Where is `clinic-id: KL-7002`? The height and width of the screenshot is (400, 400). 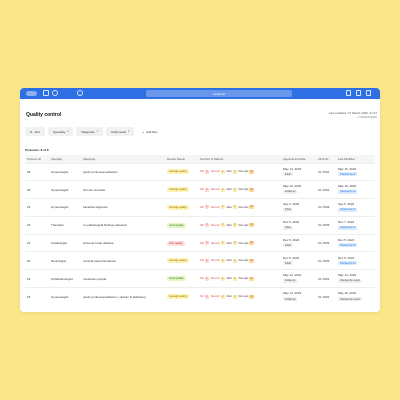 clinic-id: KL-7002 is located at coordinates (326, 207).